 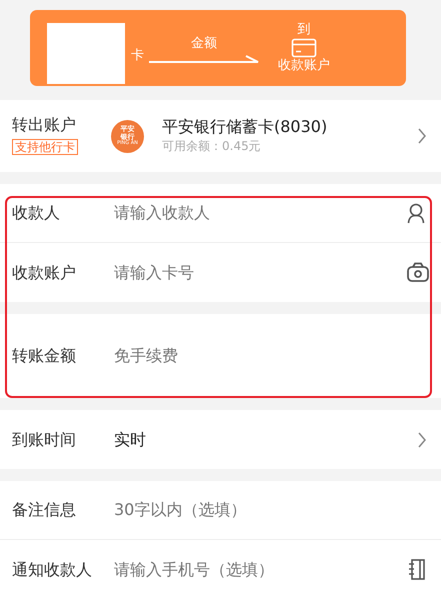 What do you see at coordinates (44, 273) in the screenshot?
I see `field-label: 收款账户` at bounding box center [44, 273].